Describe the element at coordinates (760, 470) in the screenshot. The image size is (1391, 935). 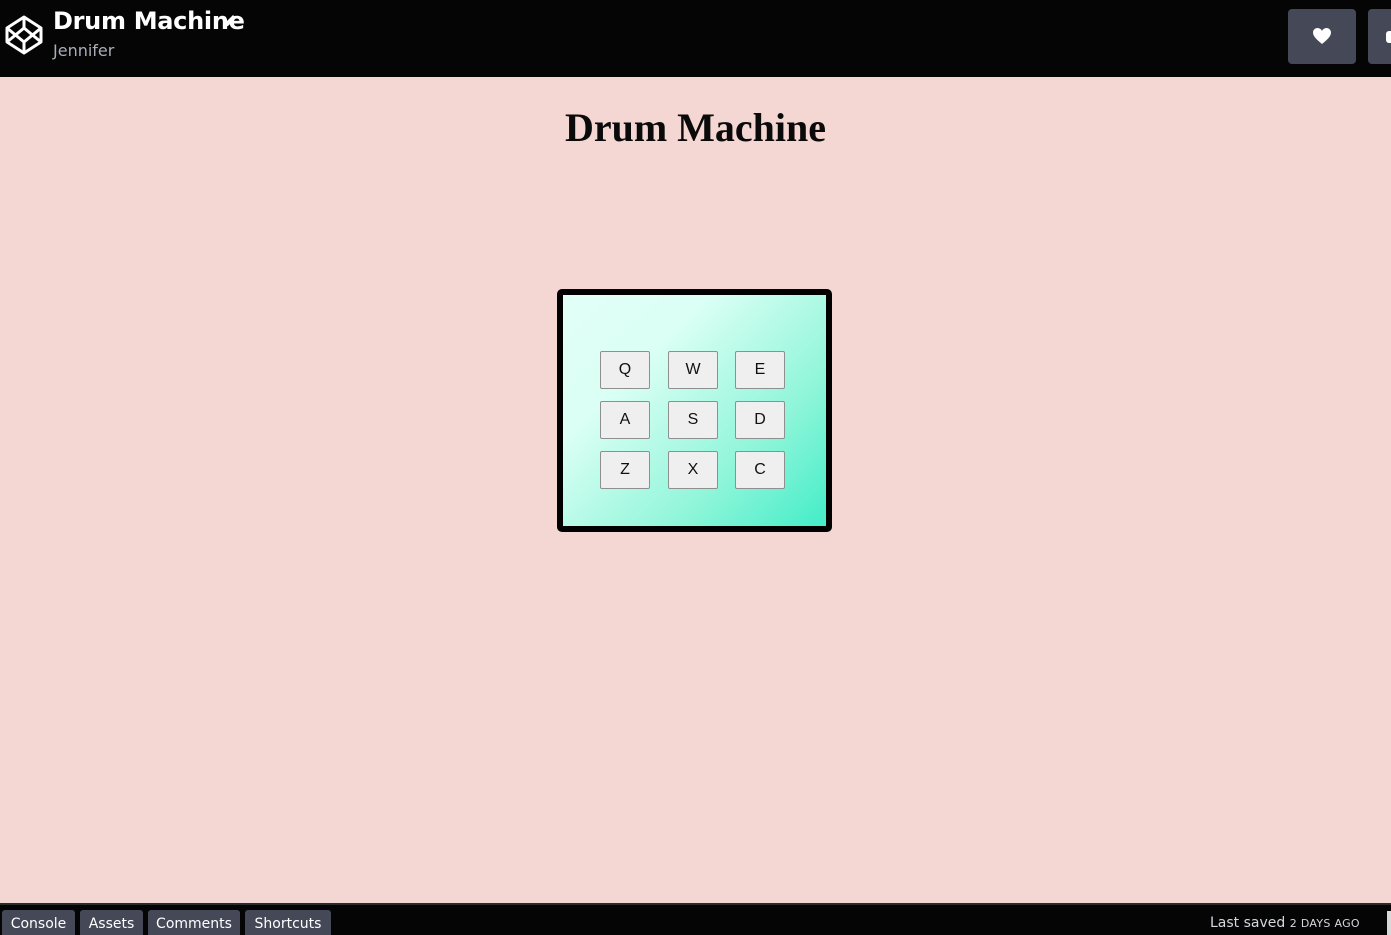
I see `drum-pad-c: C` at that location.